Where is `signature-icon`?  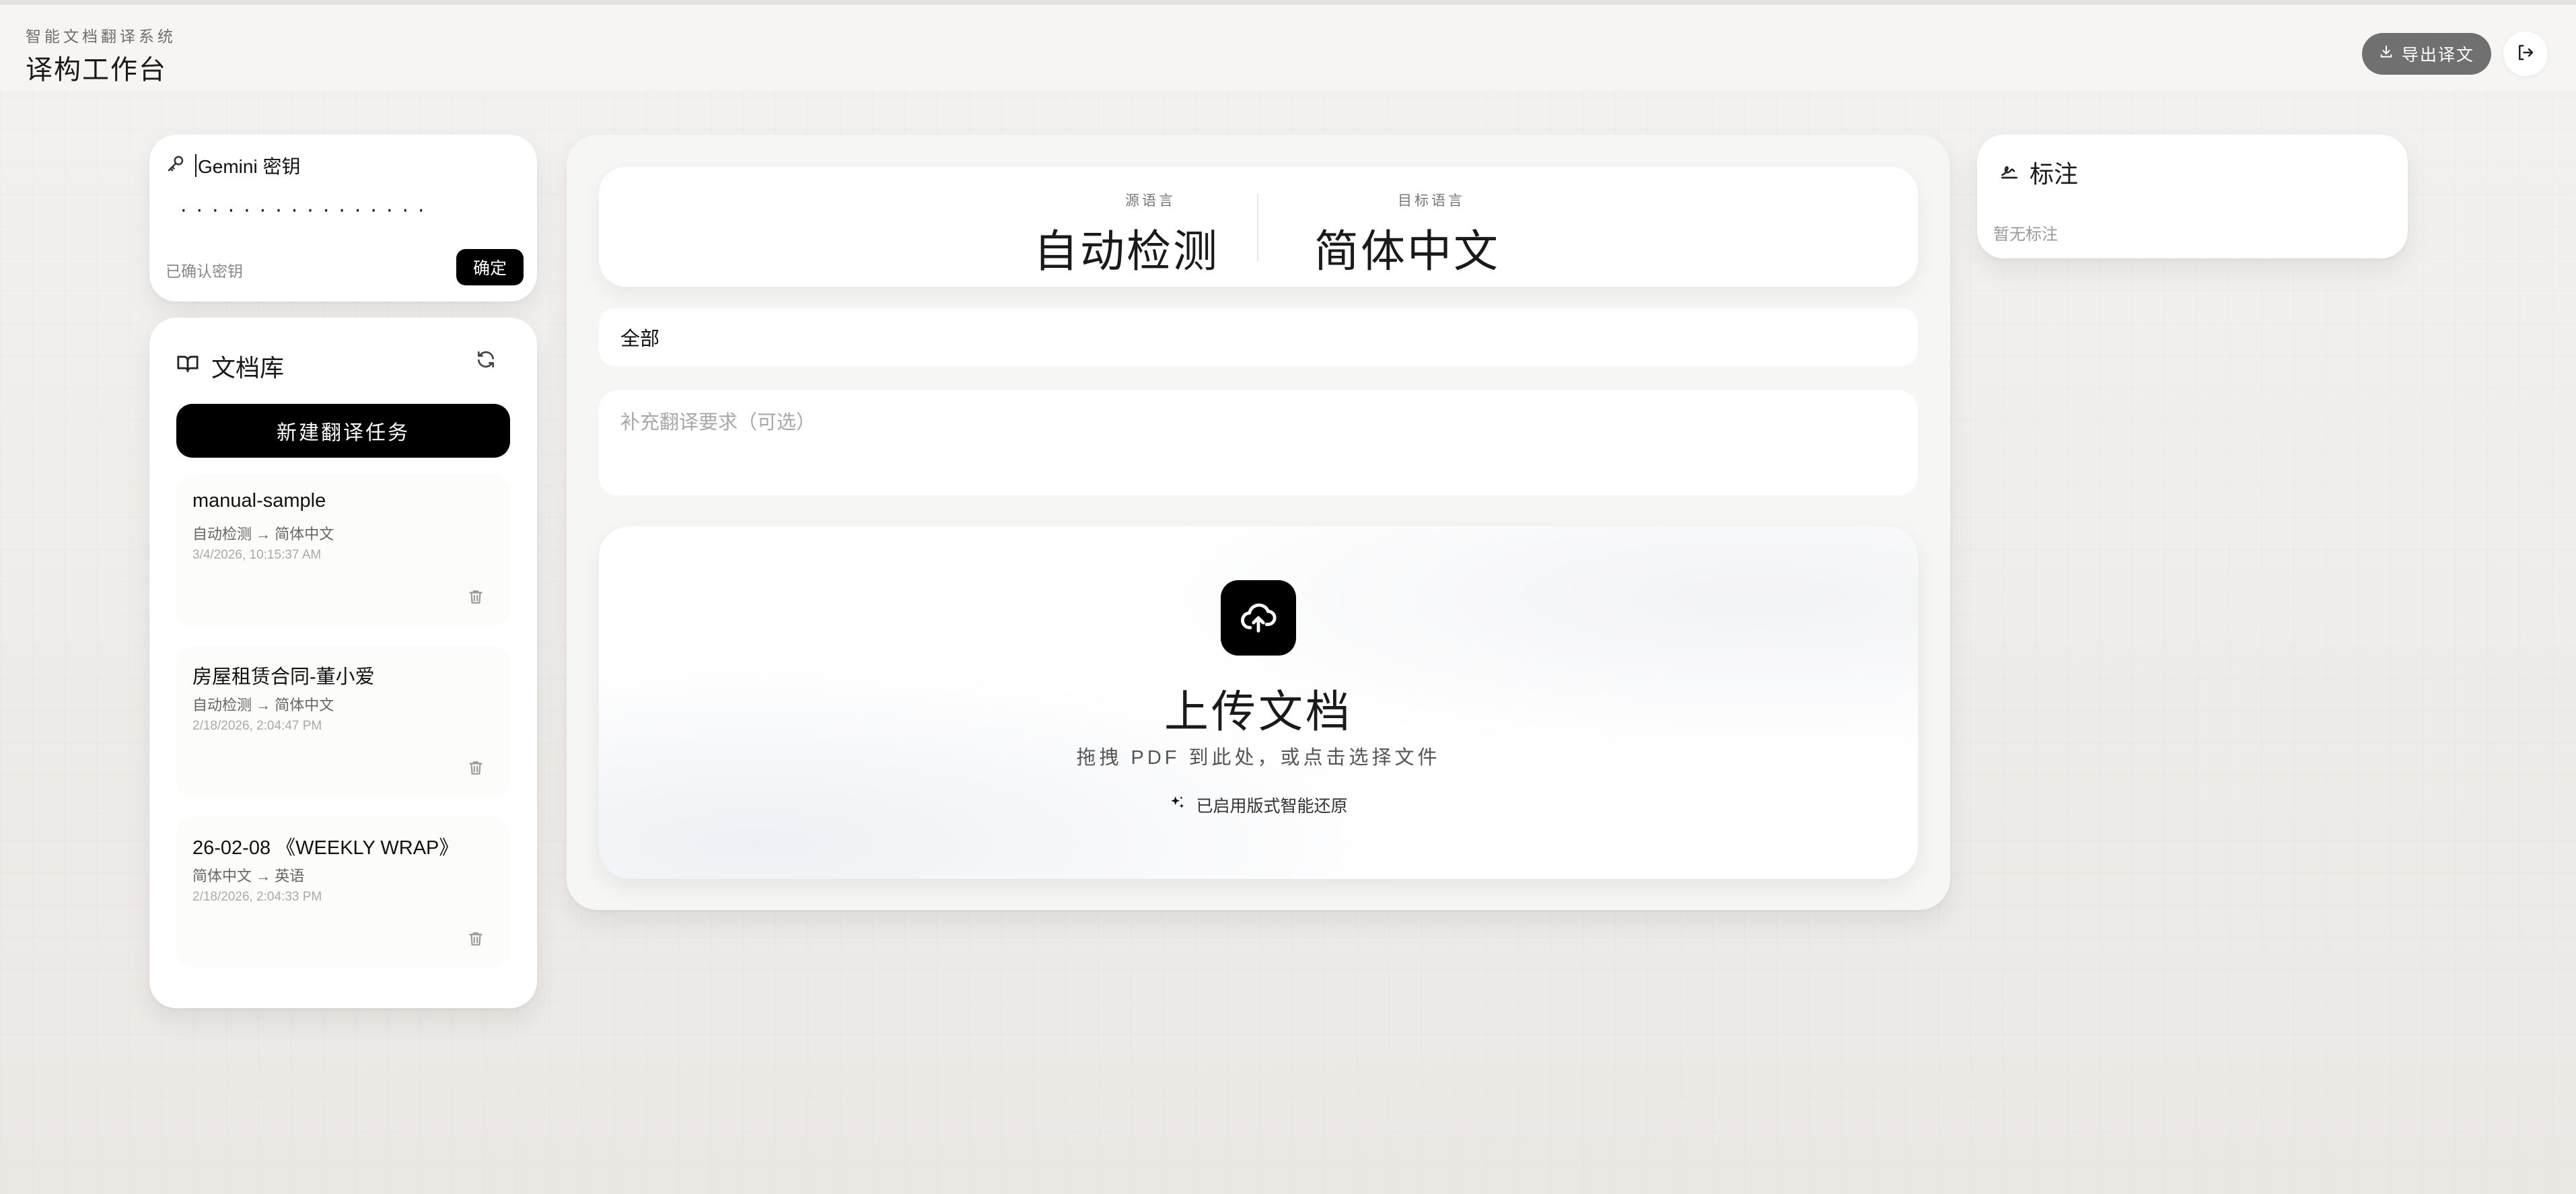
signature-icon is located at coordinates (2009, 172).